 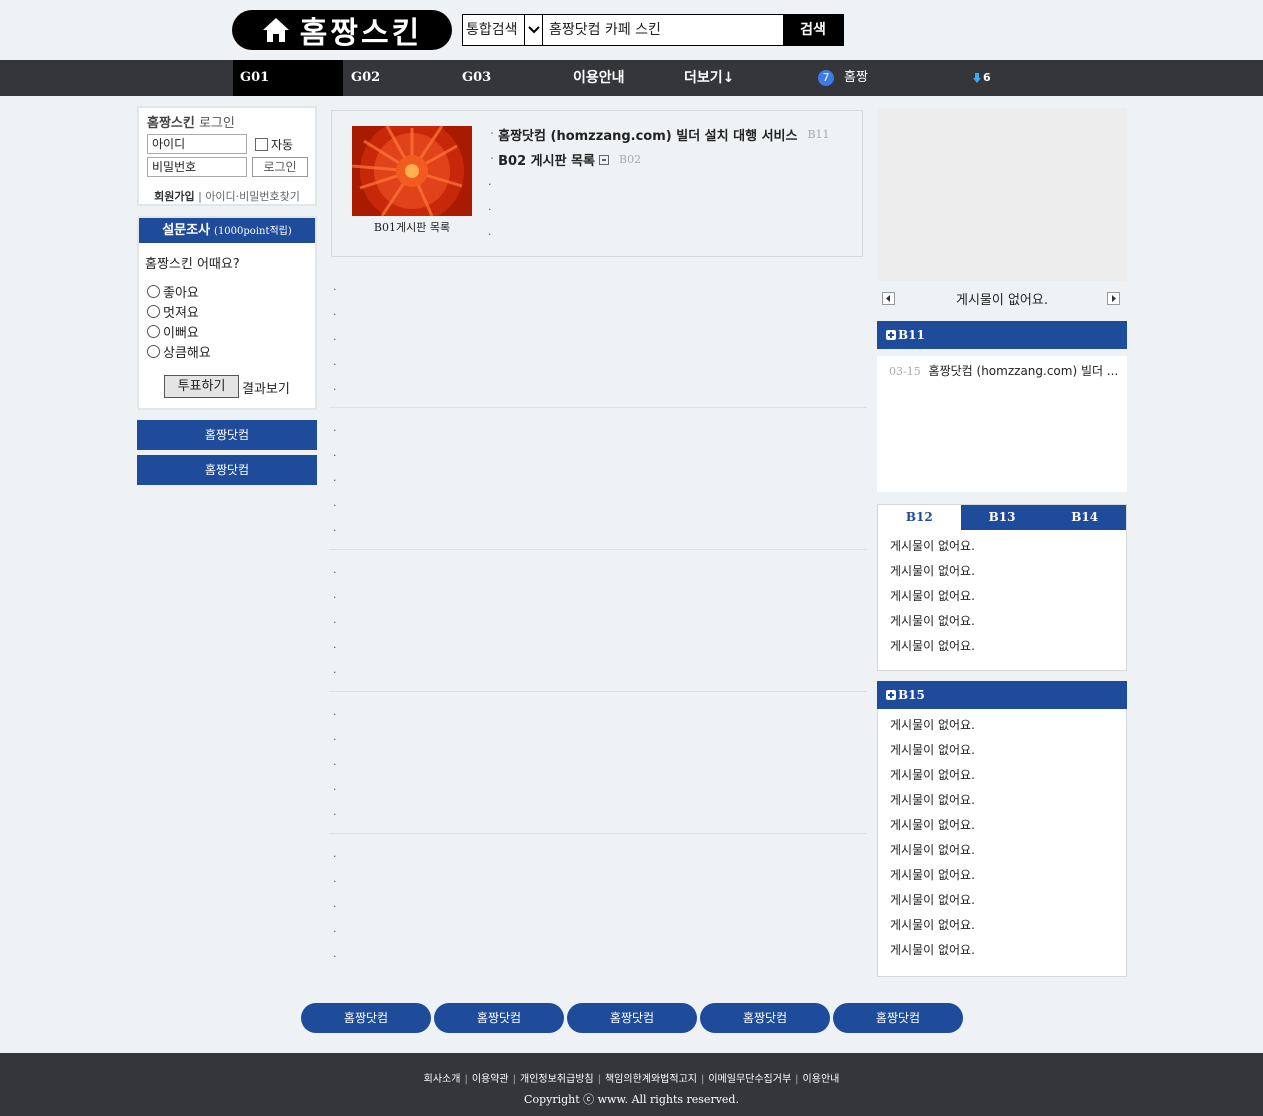 What do you see at coordinates (982, 78) in the screenshot?
I see `download-counter: 6` at bounding box center [982, 78].